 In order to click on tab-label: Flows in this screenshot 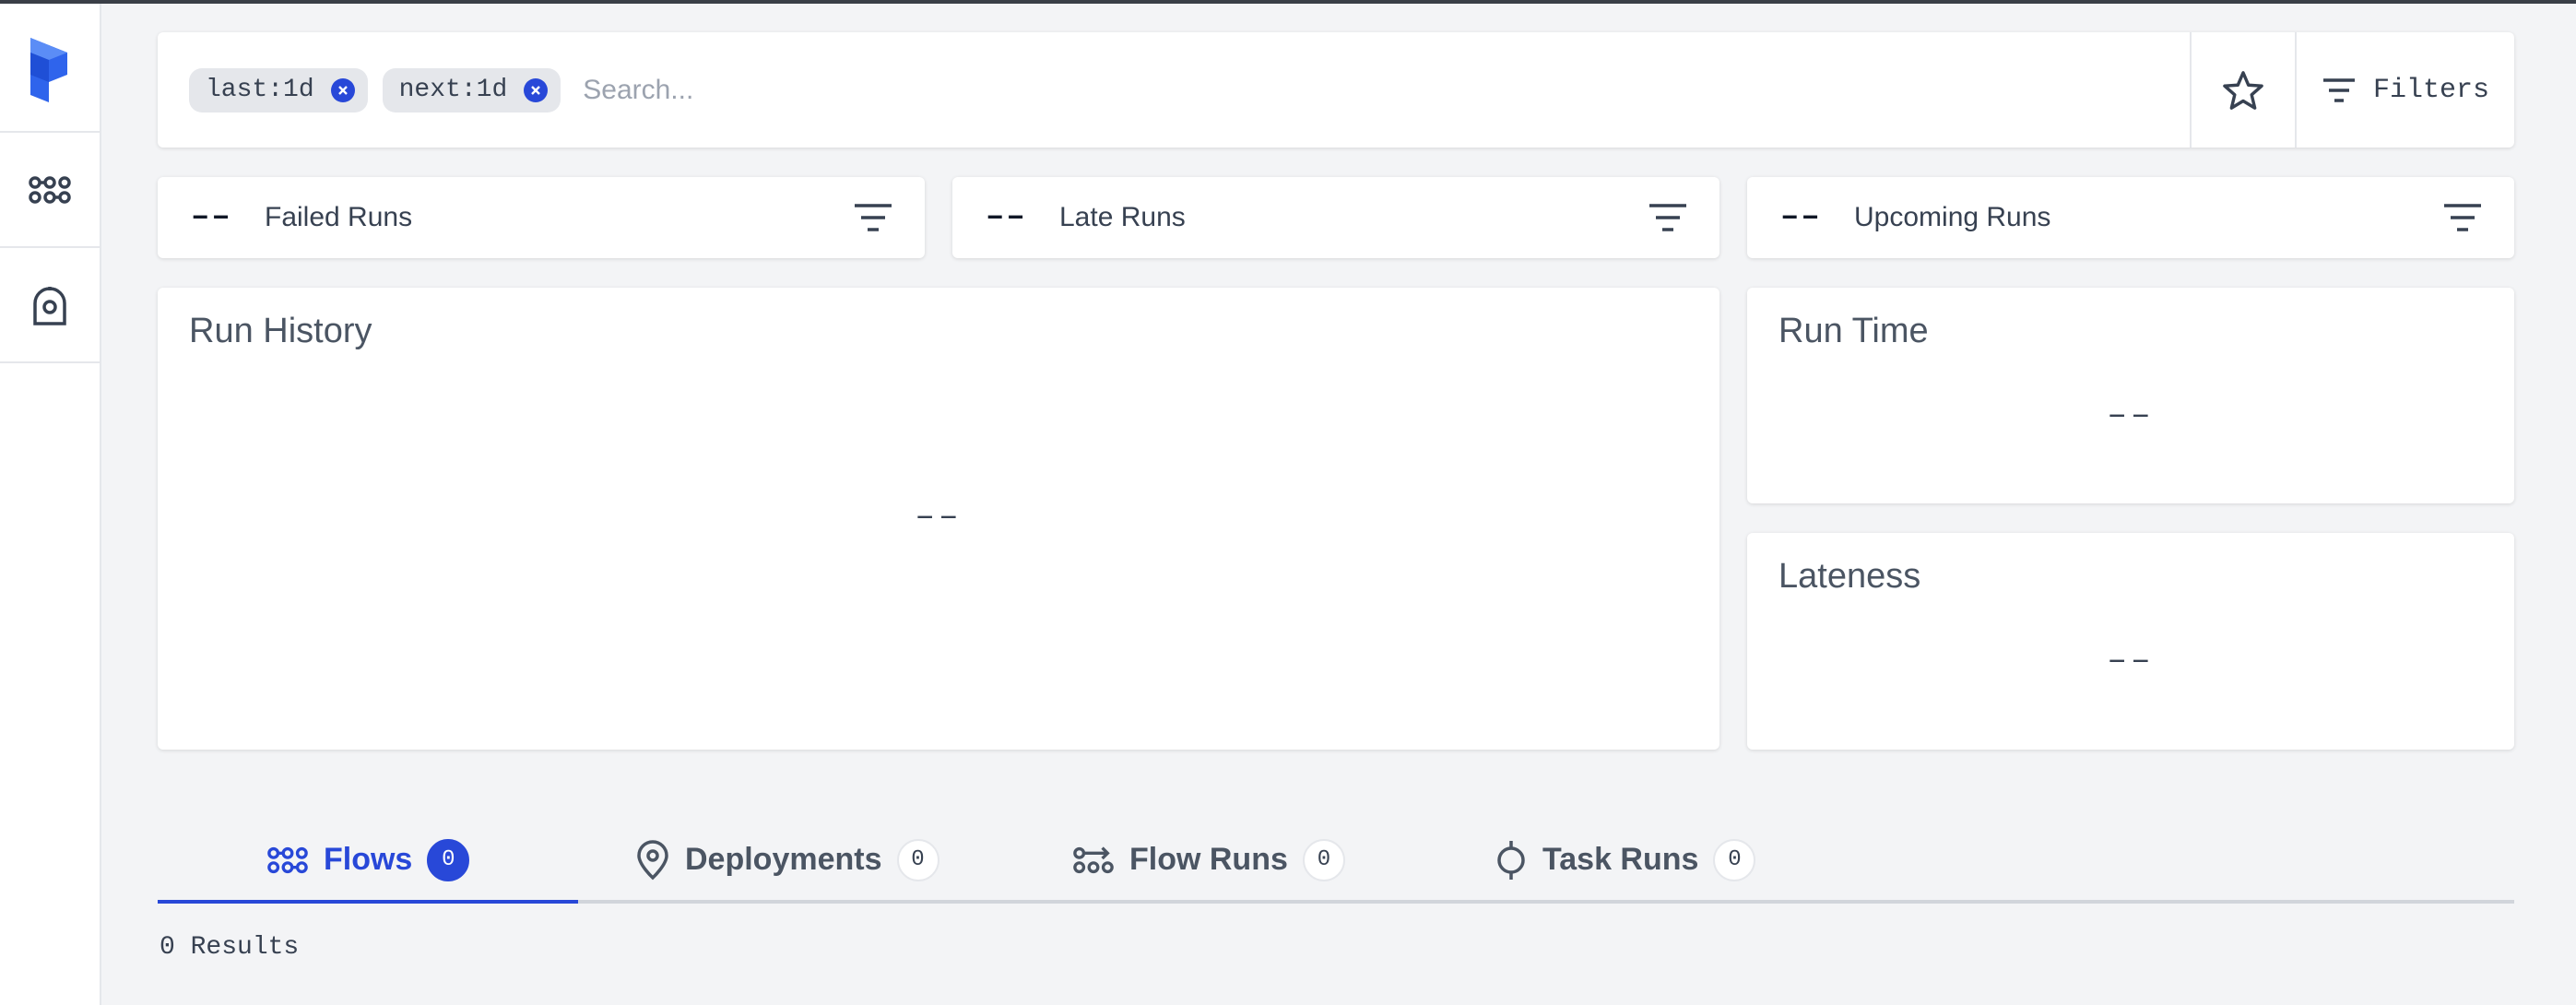, I will do `click(368, 859)`.